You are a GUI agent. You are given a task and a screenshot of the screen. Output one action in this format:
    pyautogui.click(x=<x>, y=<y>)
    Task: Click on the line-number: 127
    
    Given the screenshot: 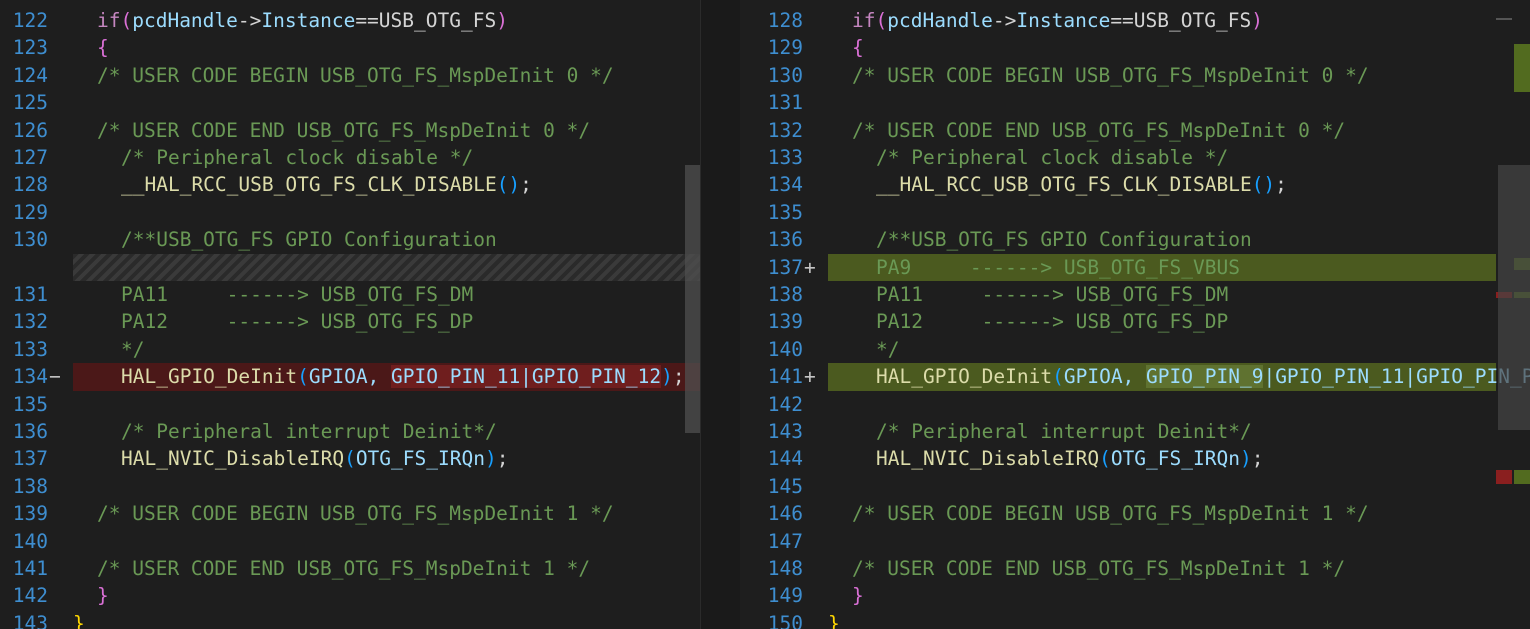 What is the action you would take?
    pyautogui.click(x=30, y=157)
    